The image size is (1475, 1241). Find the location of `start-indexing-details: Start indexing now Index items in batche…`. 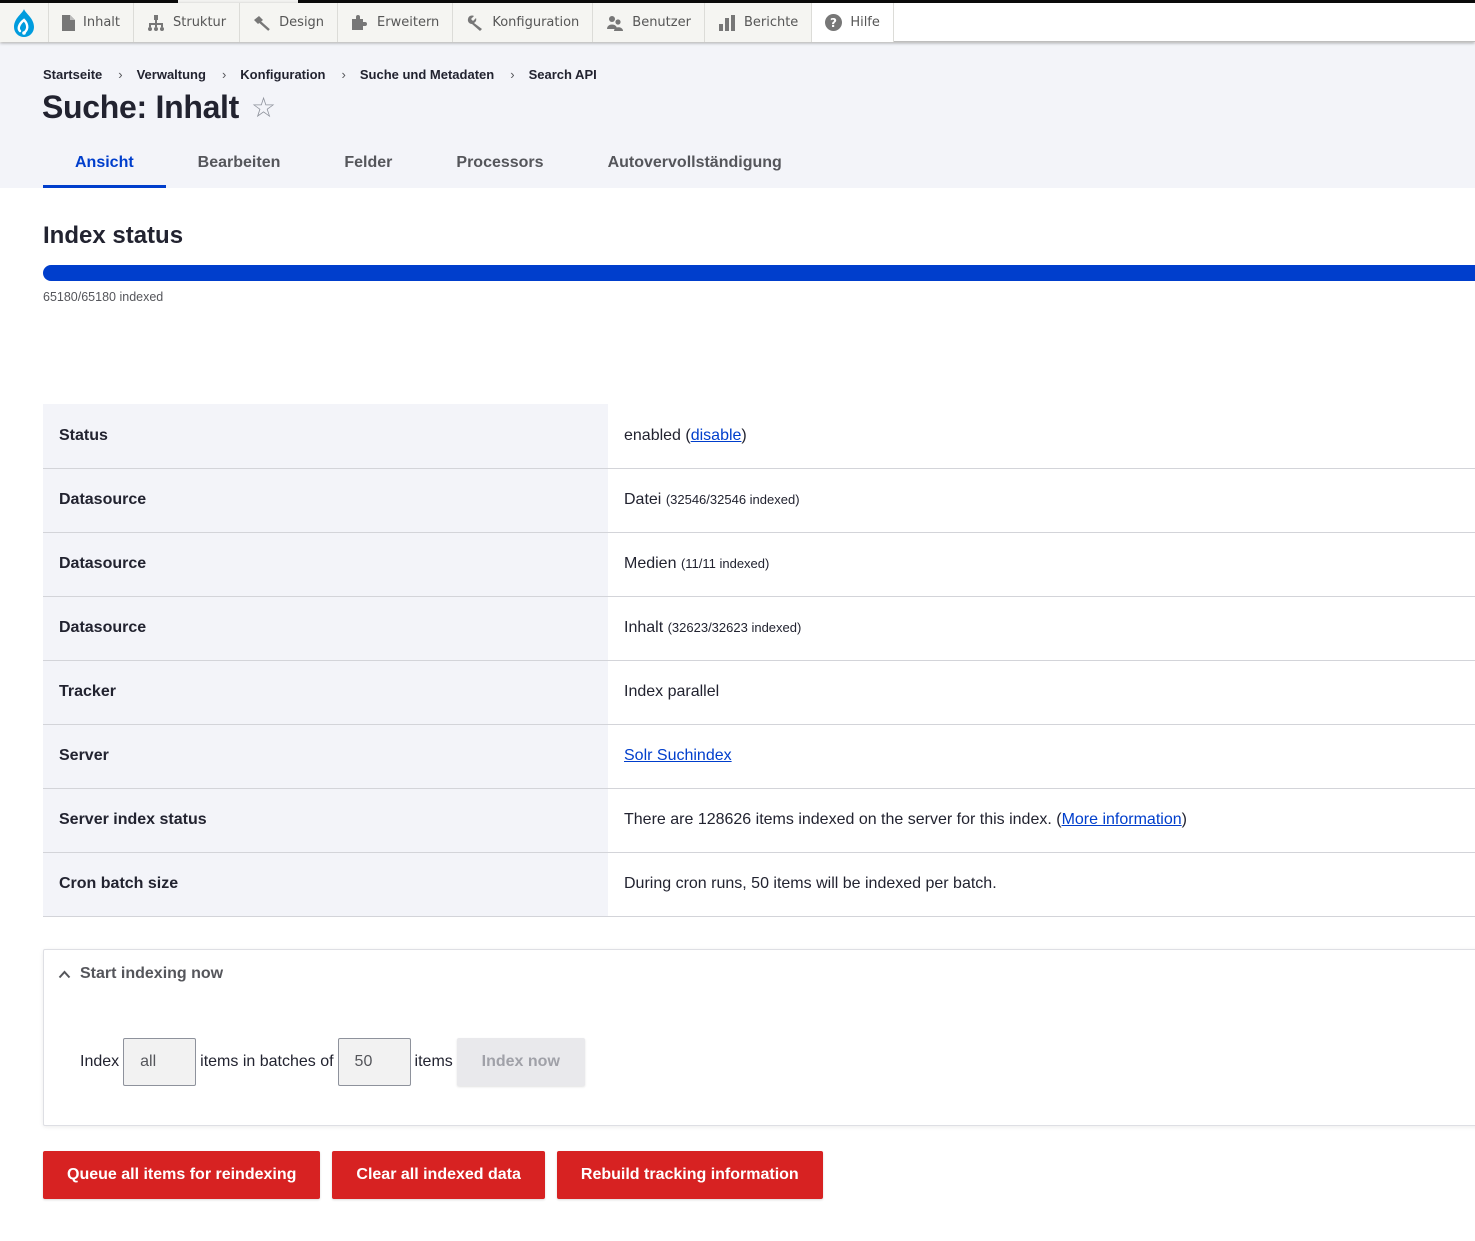

start-indexing-details: Start indexing now Index items in batche… is located at coordinates (759, 1037).